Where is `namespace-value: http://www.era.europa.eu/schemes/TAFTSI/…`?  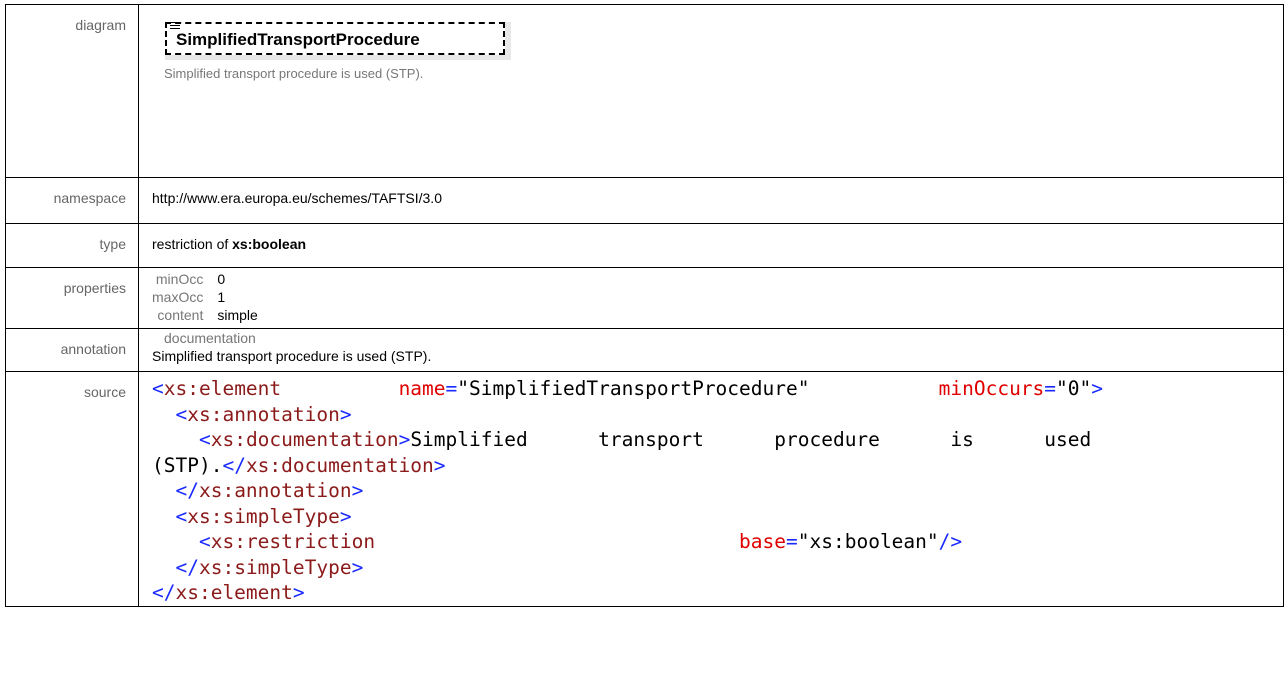 namespace-value: http://www.era.europa.eu/schemes/TAFTSI/… is located at coordinates (711, 200).